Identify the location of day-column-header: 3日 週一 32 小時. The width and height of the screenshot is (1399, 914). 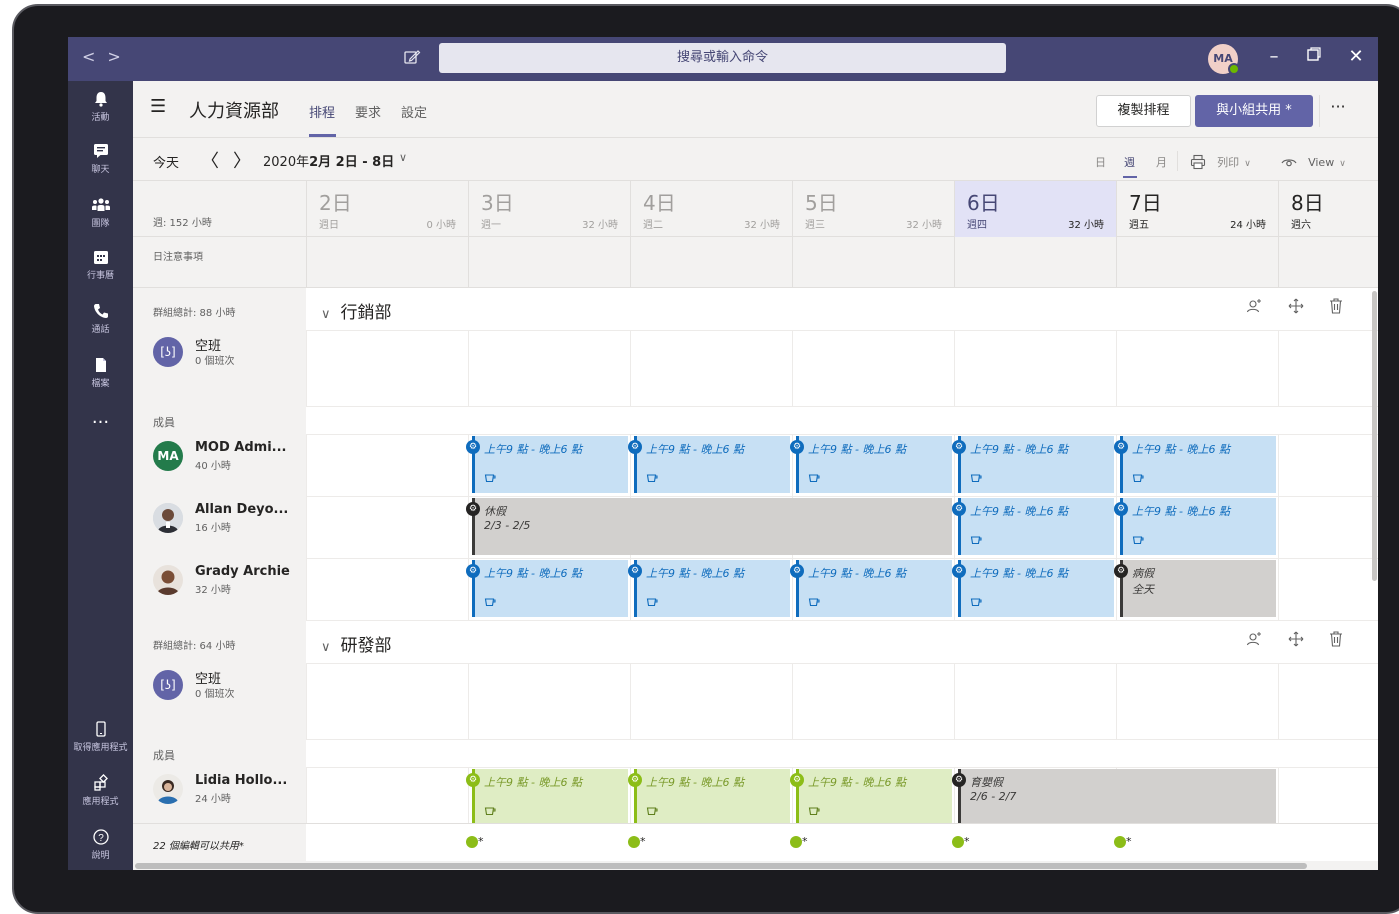
(549, 209).